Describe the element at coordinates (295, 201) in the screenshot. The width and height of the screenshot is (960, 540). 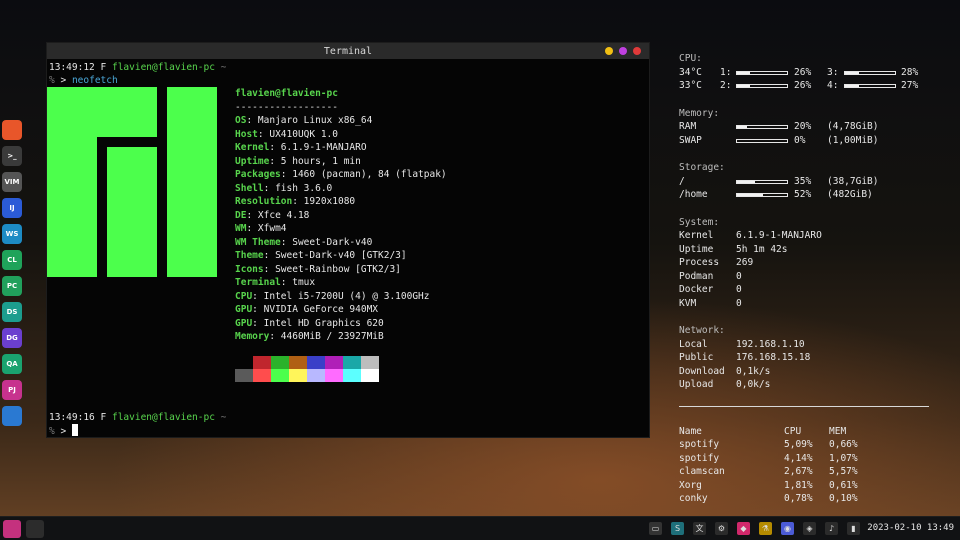
I see `neofetch-row: Resolution: 1920x1080` at that location.